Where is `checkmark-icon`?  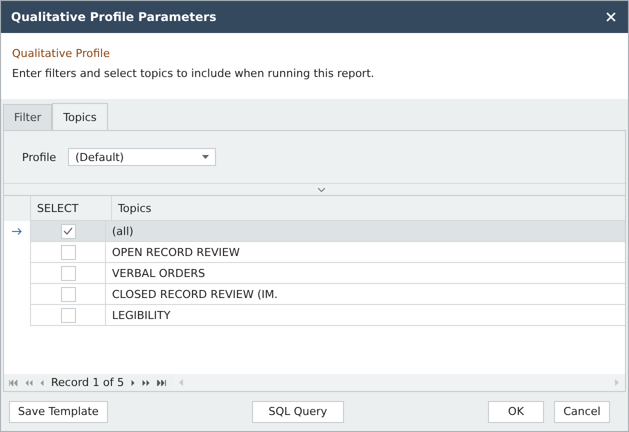 checkmark-icon is located at coordinates (68, 231).